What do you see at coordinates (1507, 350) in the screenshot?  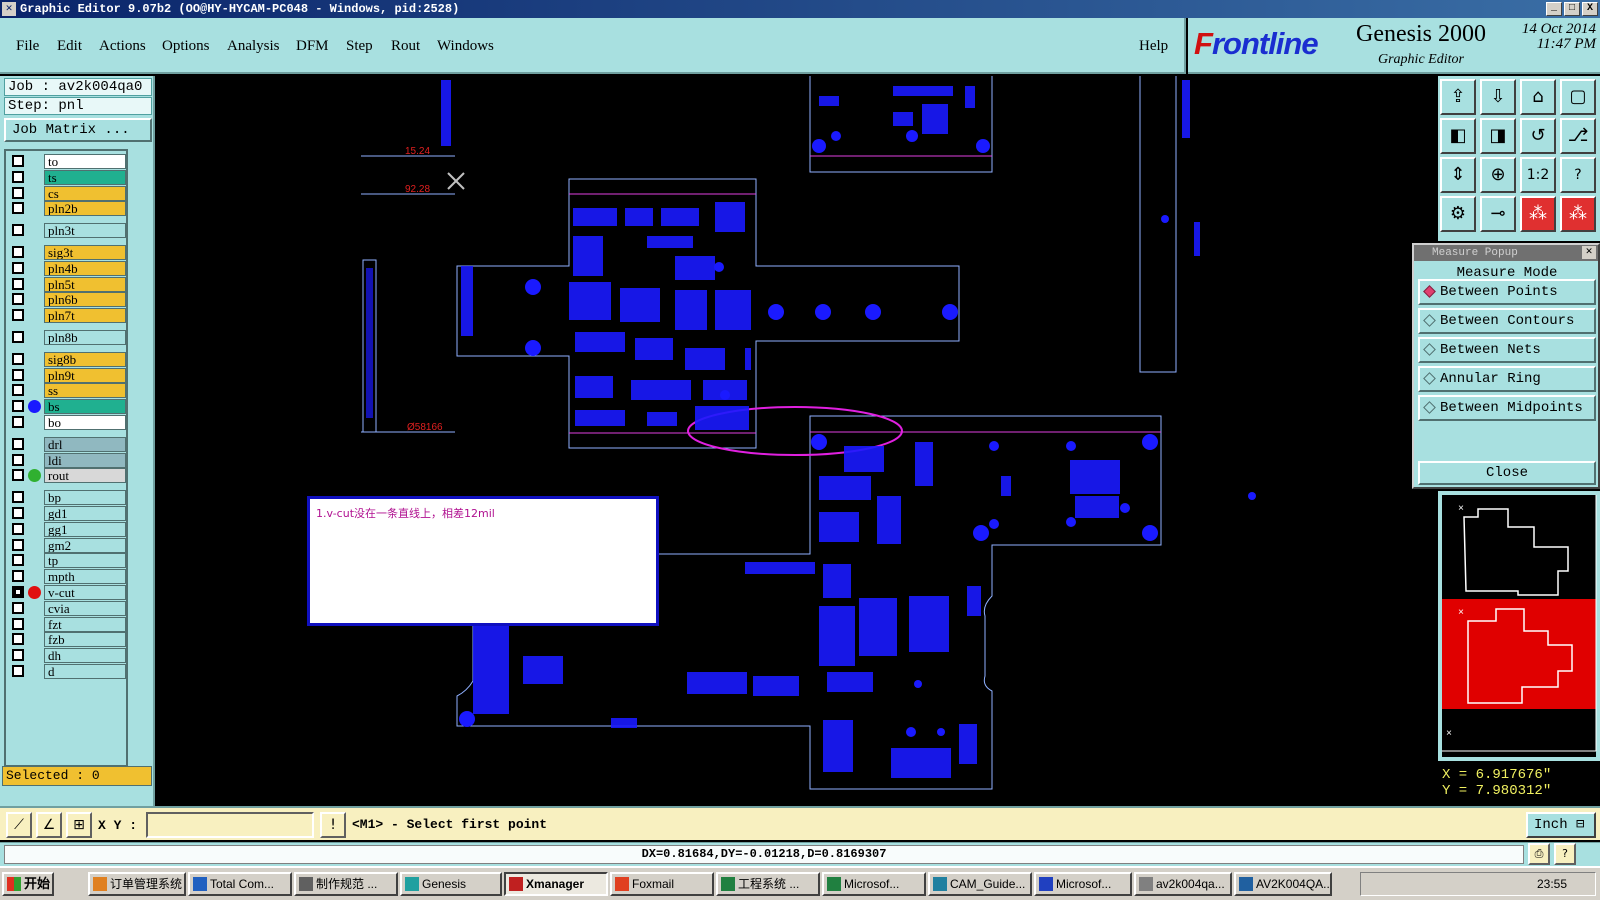 I see `measure-option-between-nets: Between Nets` at bounding box center [1507, 350].